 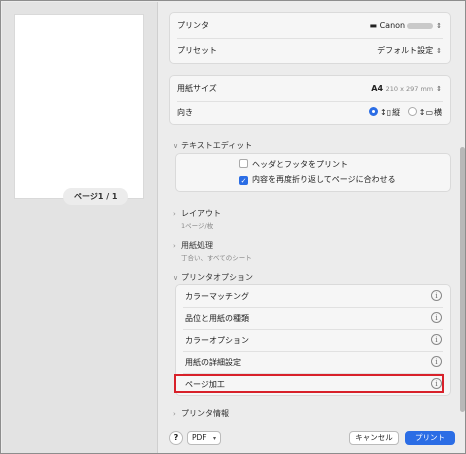 I want to click on text-edit-card: ヘッダとフッタをプリント ✓ 内容を再度折り返してページに合わせる, so click(x=313, y=172).